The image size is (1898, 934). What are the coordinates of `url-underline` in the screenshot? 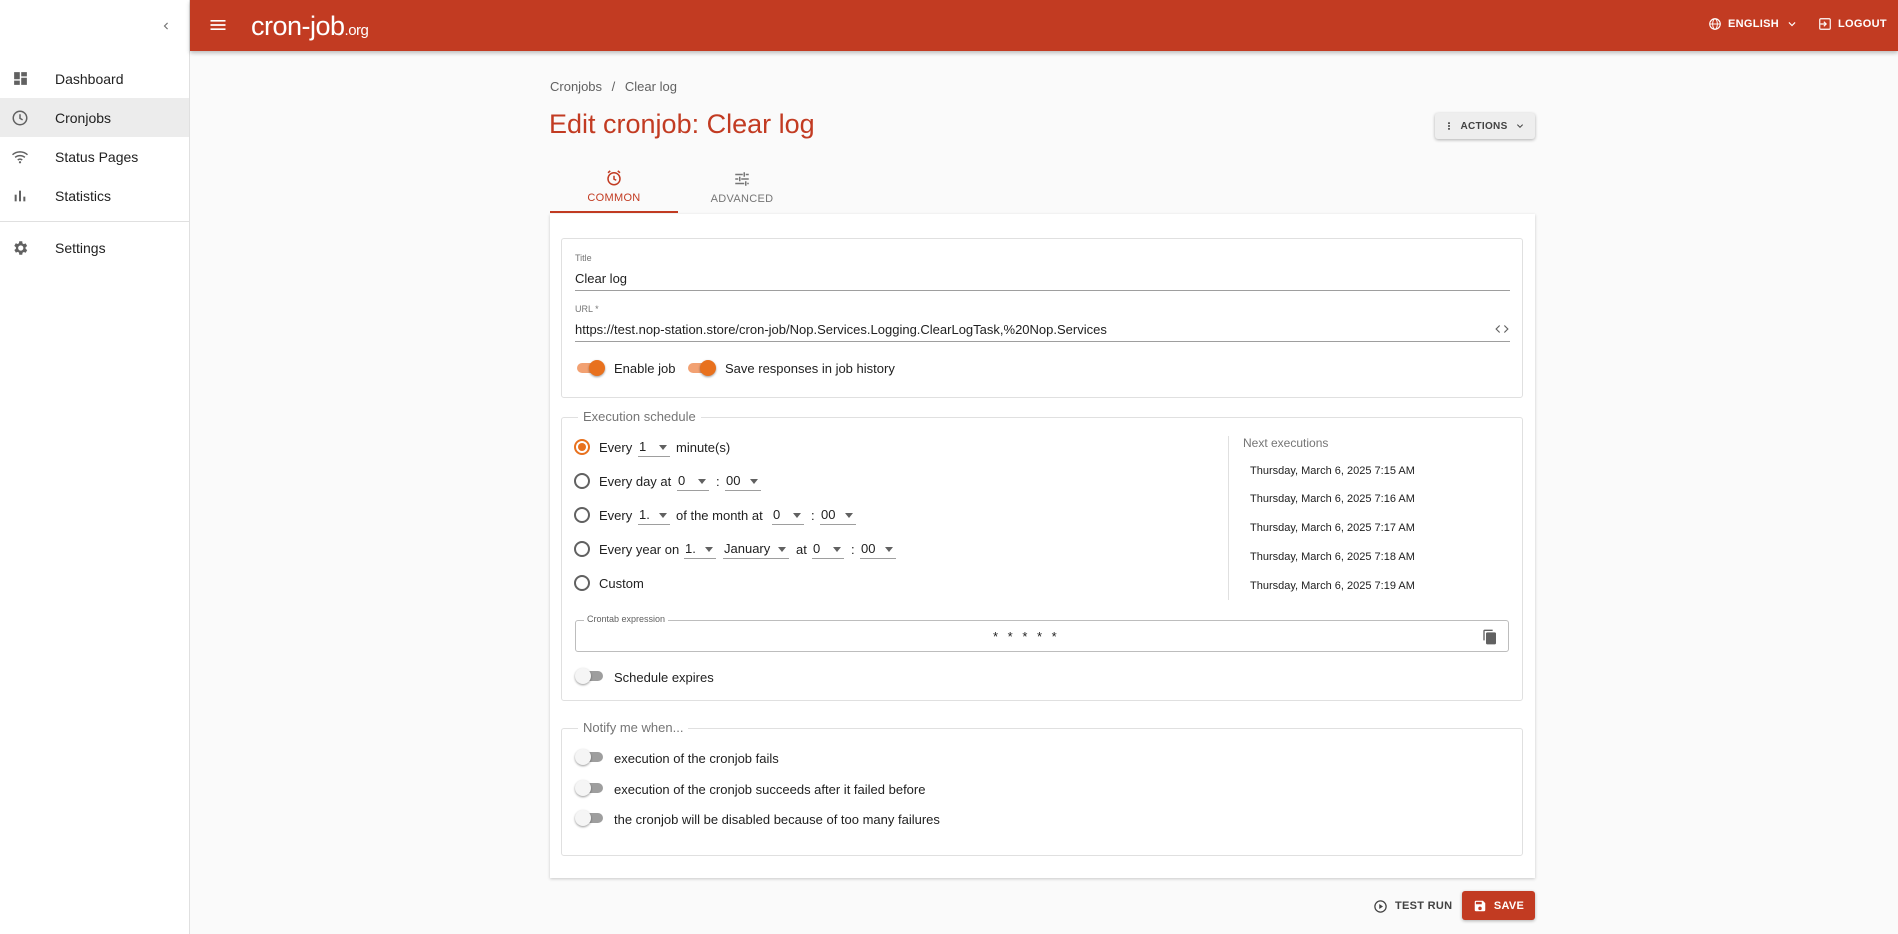 It's located at (1042, 341).